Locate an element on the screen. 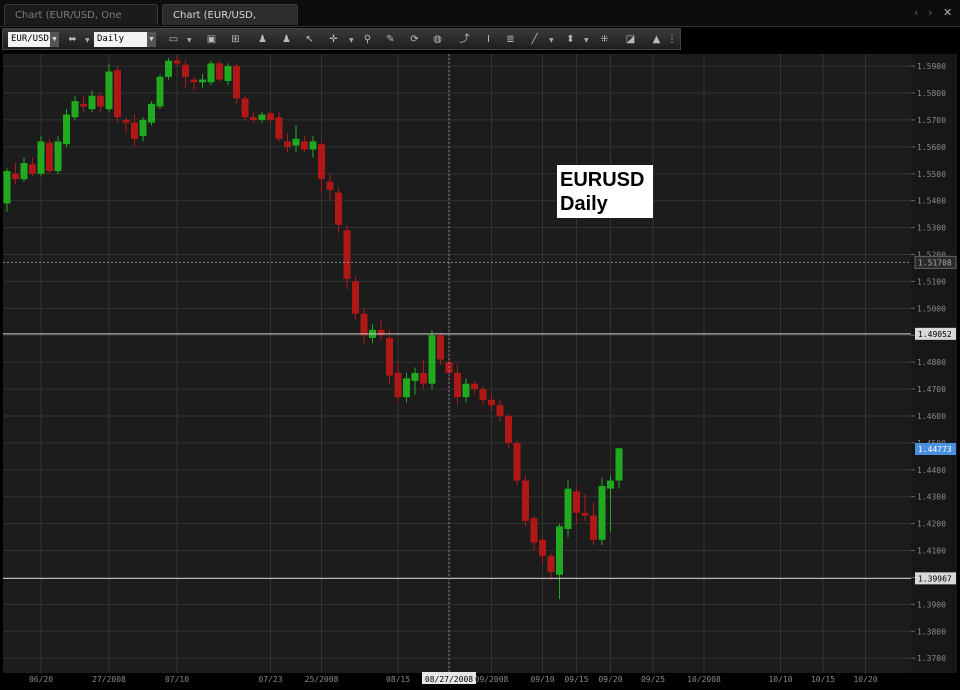 The width and height of the screenshot is (960, 690). time-tick-label: 09/10 is located at coordinates (542, 679).